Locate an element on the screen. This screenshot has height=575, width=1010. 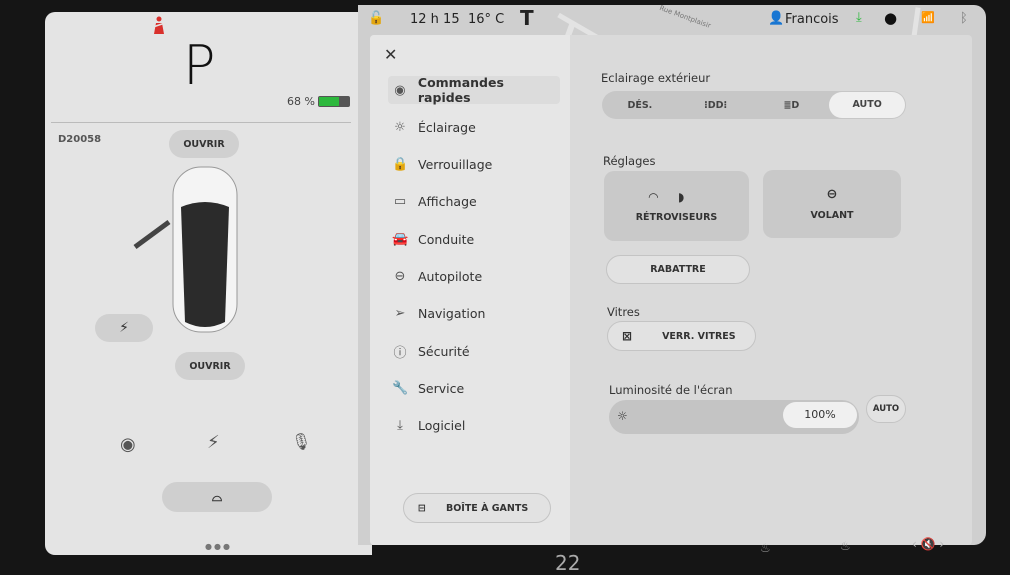
lock-icon: 🔒 is located at coordinates (400, 165).